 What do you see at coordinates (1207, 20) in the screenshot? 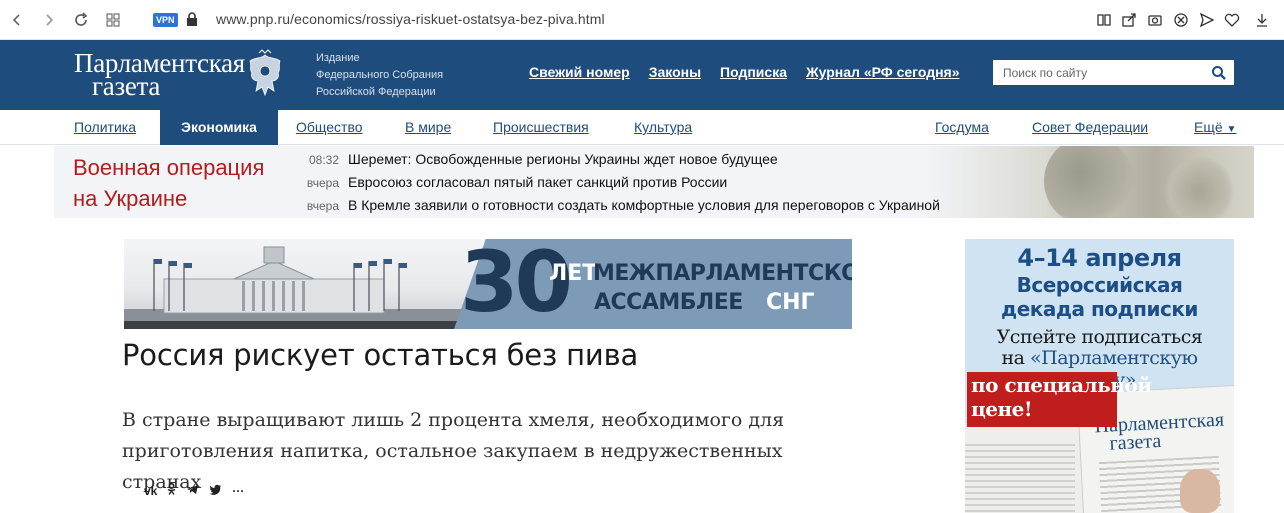
I see `send-icon` at bounding box center [1207, 20].